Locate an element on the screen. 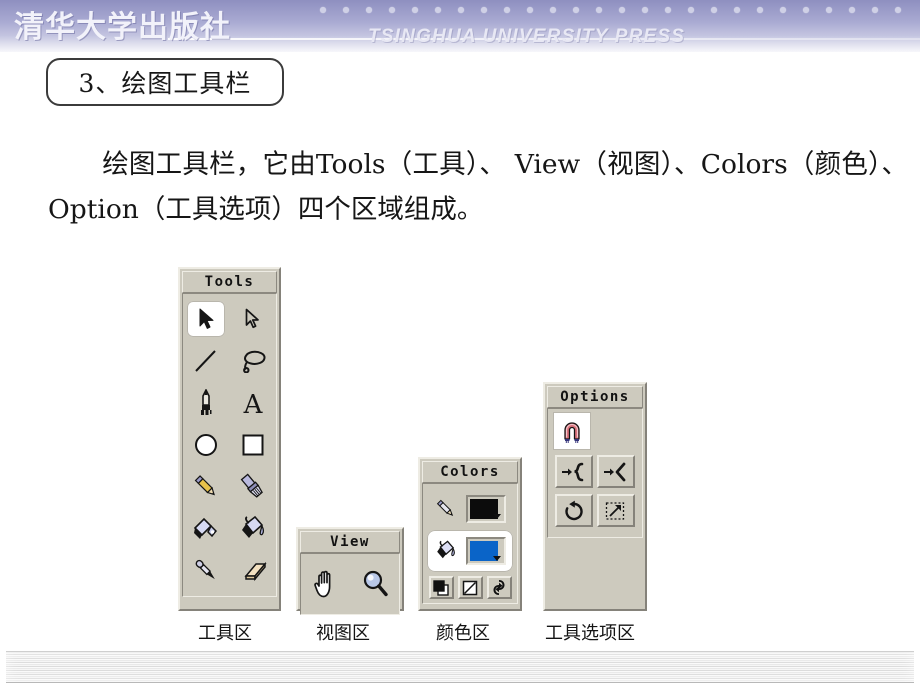 This screenshot has height=690, width=920. arrow-direct-select-icon is located at coordinates (252, 318).